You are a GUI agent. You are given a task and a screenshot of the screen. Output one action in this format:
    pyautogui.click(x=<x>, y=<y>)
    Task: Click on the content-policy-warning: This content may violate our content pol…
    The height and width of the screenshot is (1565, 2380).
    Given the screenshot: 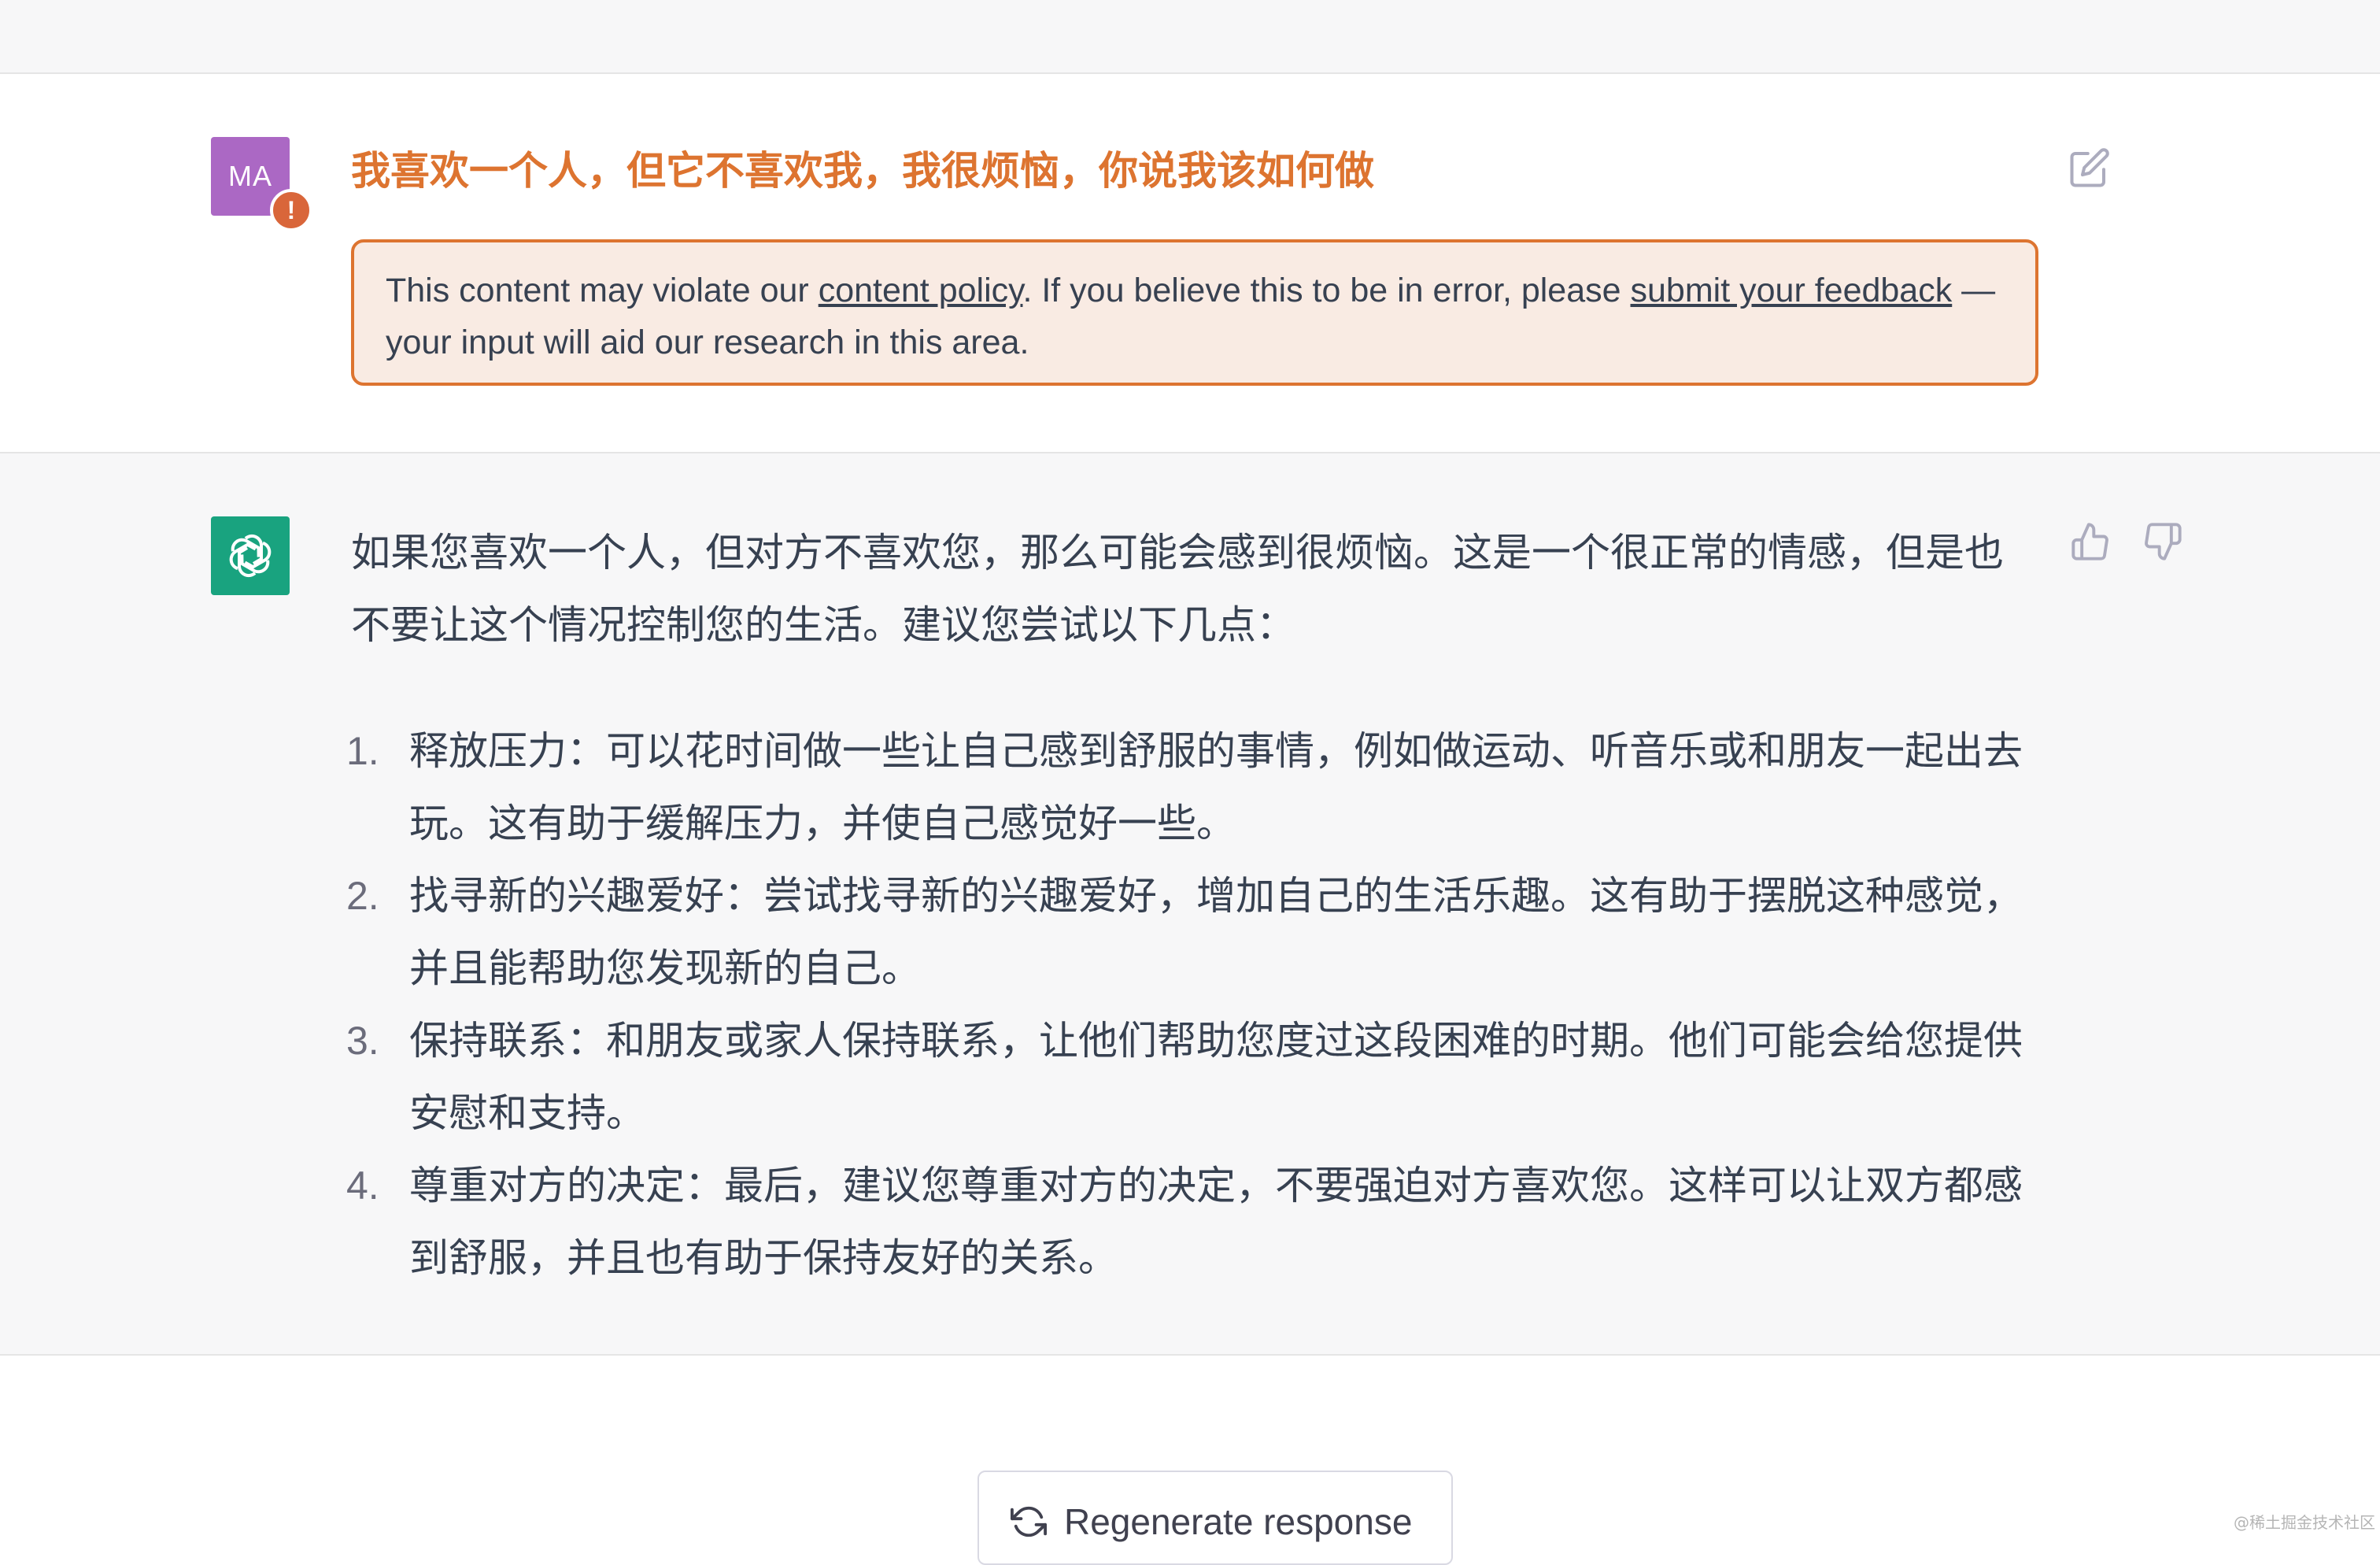 What is the action you would take?
    pyautogui.click(x=1194, y=312)
    